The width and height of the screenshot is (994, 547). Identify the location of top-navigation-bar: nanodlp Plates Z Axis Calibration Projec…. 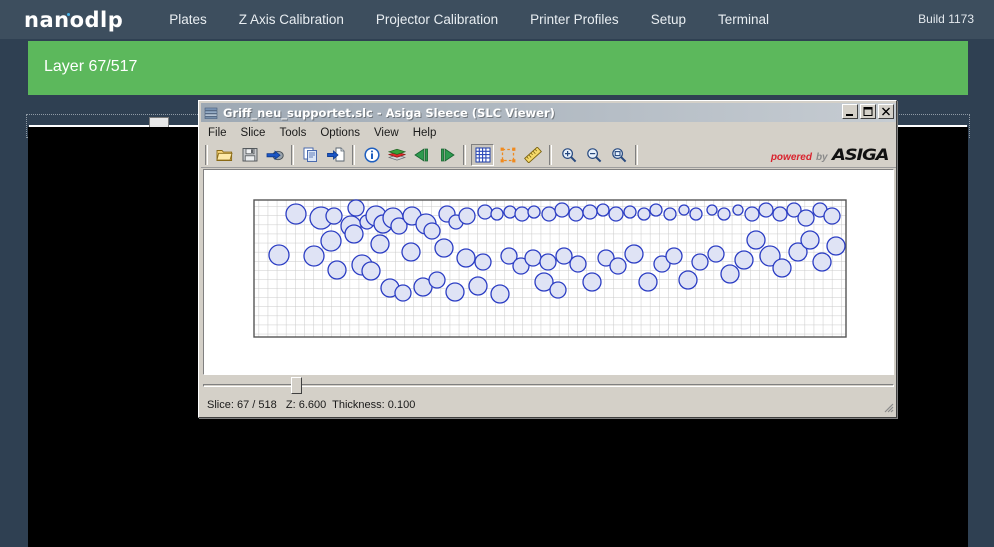
(497, 19).